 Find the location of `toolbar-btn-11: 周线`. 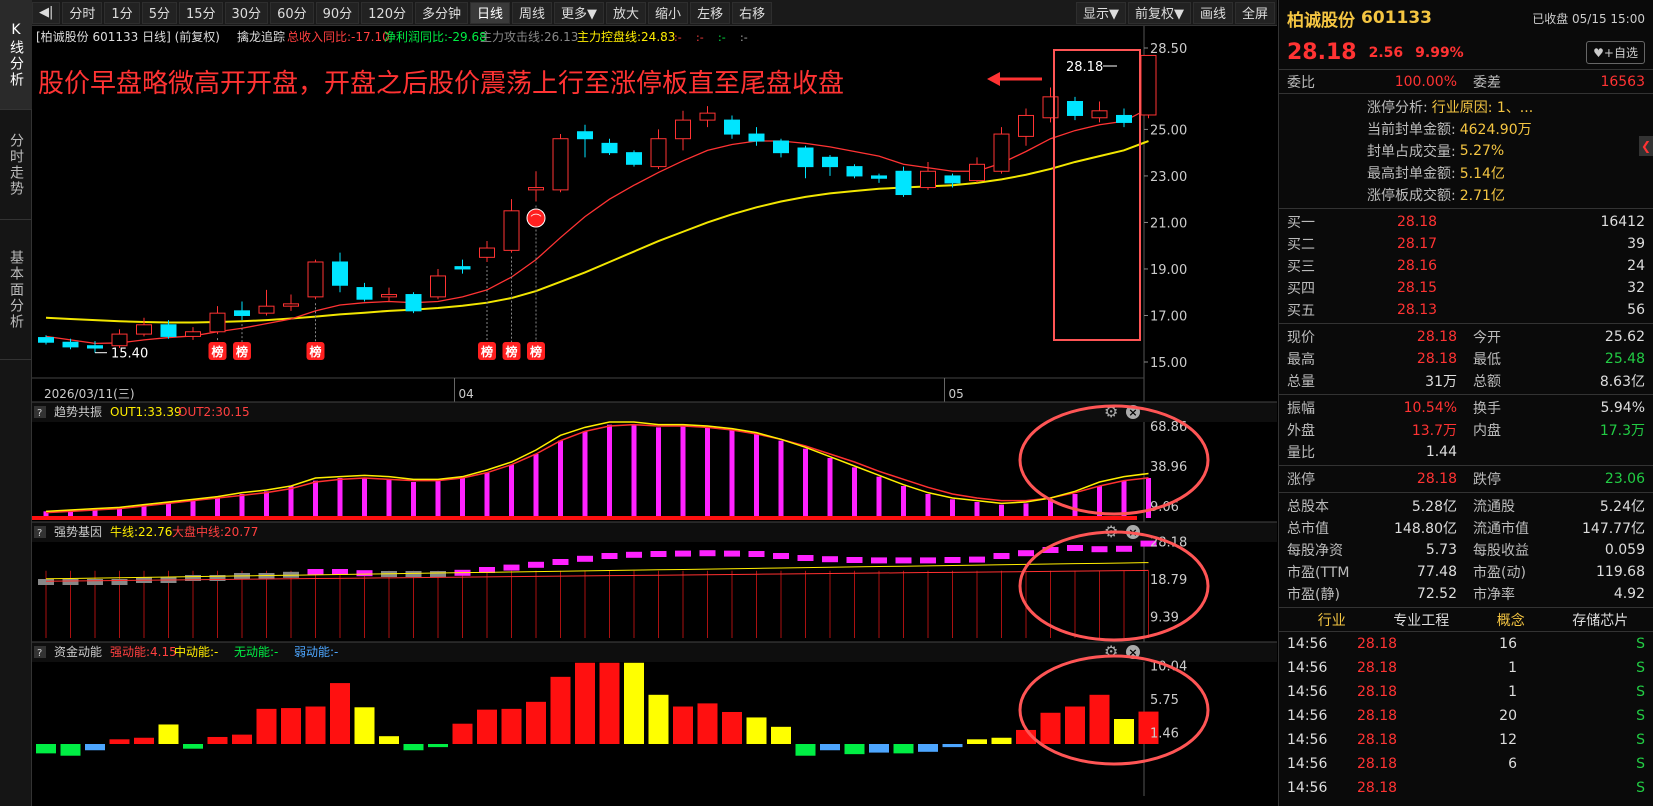

toolbar-btn-11: 周线 is located at coordinates (532, 12).